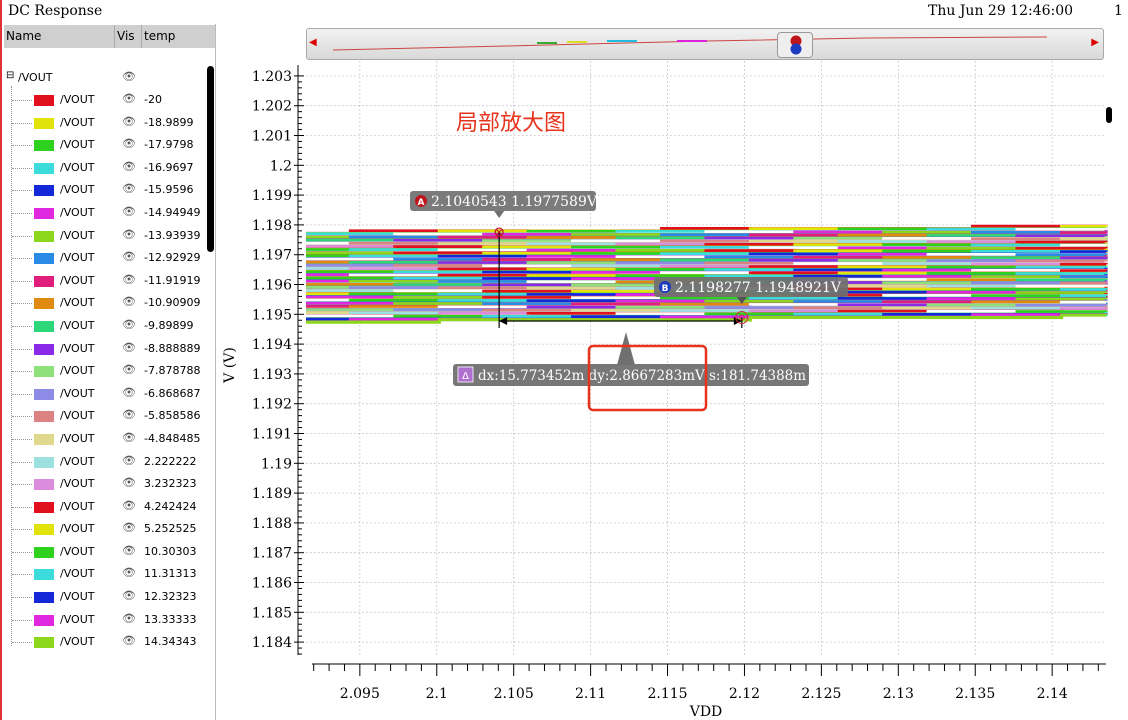  What do you see at coordinates (821, 694) in the screenshot?
I see `x-tick-label: 2.125` at bounding box center [821, 694].